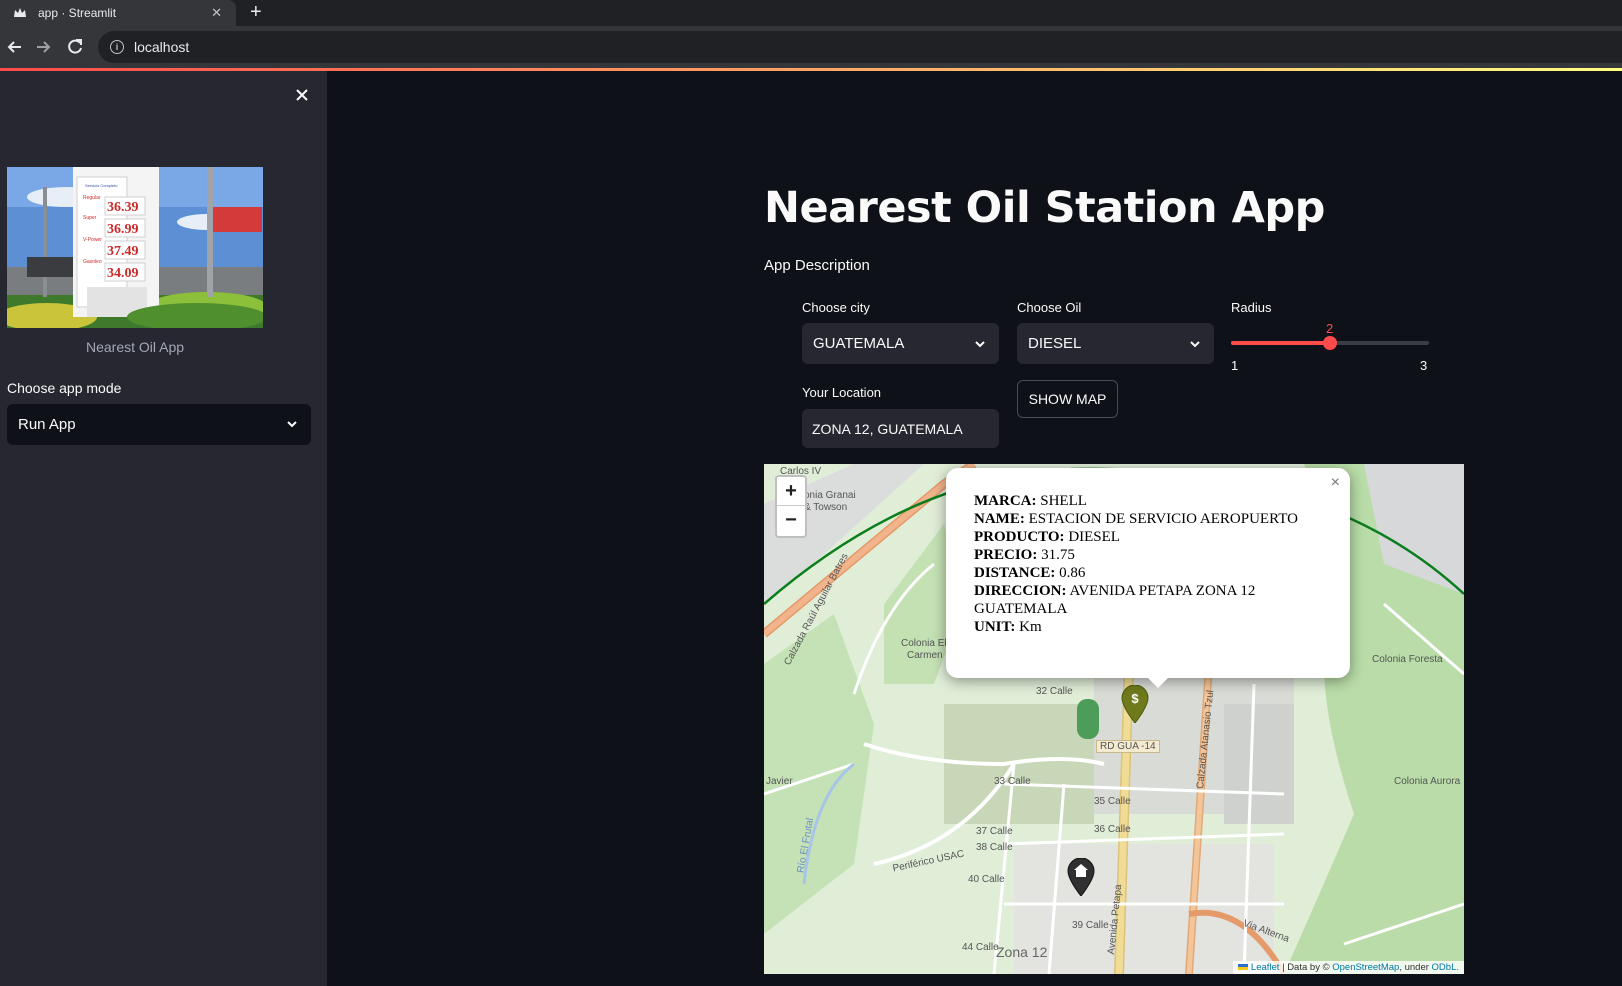 Image resolution: width=1622 pixels, height=986 pixels. I want to click on zoom-control: + −, so click(791, 506).